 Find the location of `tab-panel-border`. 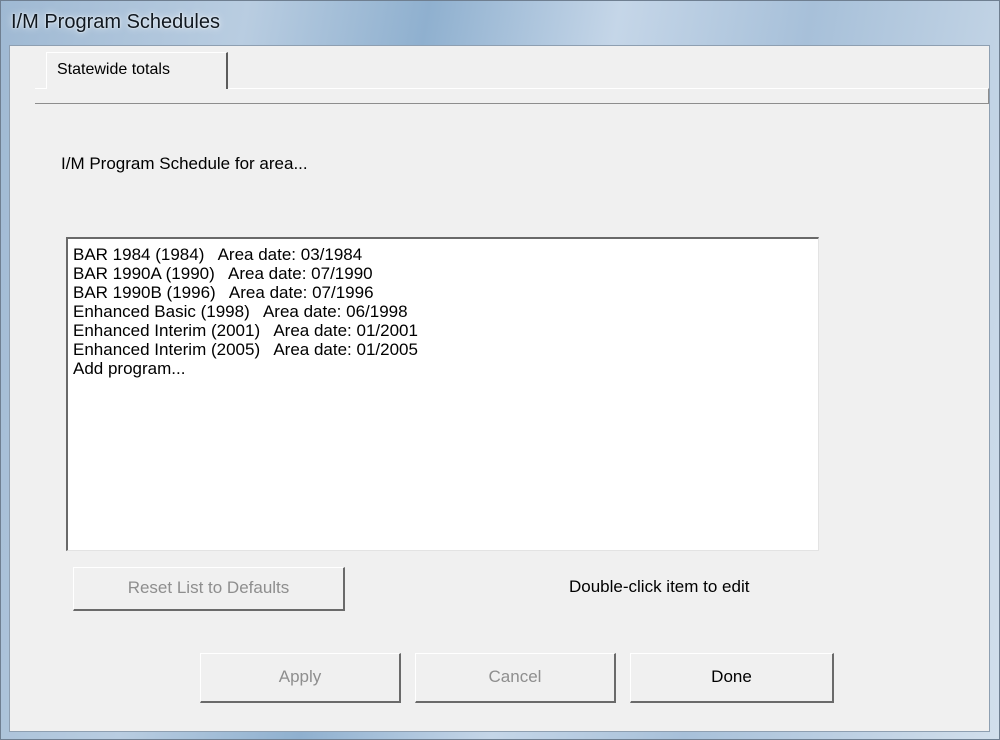

tab-panel-border is located at coordinates (512, 96).